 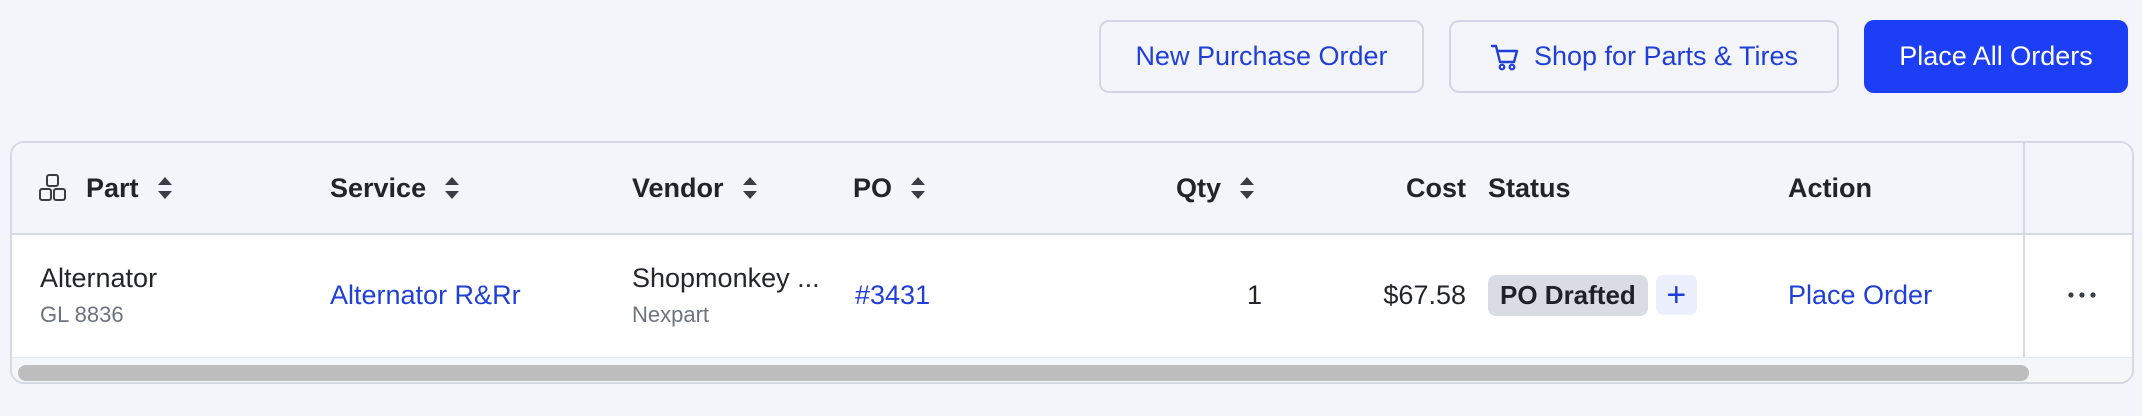 I want to click on place-order-link: Place Order, so click(x=1860, y=295).